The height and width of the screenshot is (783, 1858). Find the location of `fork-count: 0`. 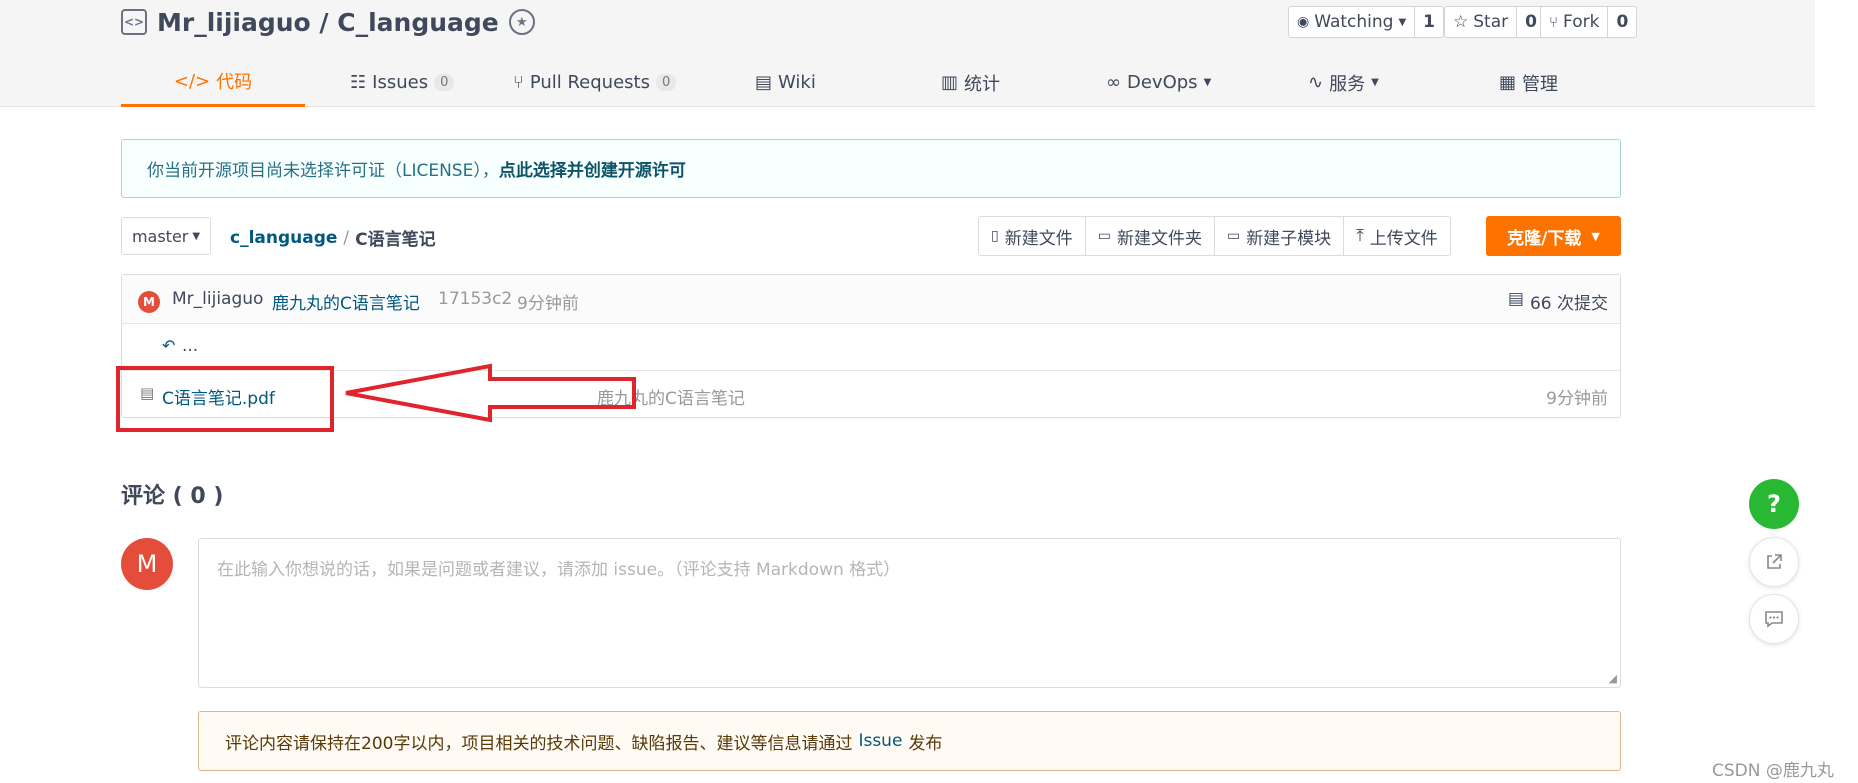

fork-count: 0 is located at coordinates (1621, 22).